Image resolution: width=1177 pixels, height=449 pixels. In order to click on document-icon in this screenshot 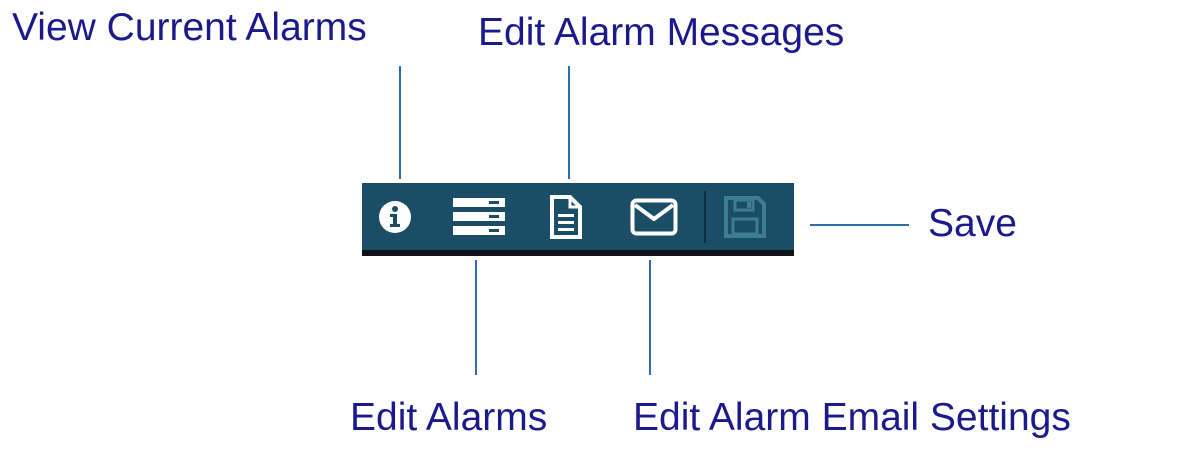, I will do `click(566, 217)`.